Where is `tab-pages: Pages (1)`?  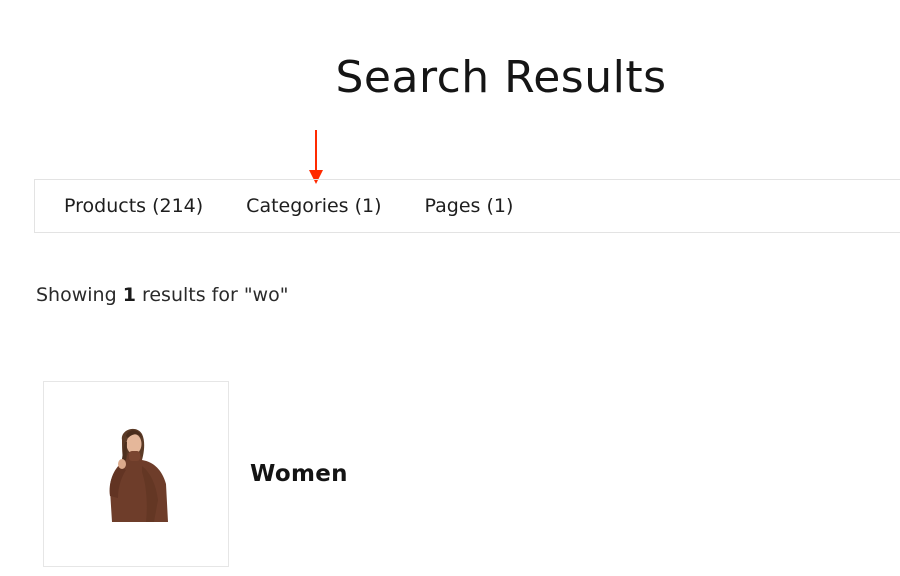
tab-pages: Pages (1) is located at coordinates (469, 206).